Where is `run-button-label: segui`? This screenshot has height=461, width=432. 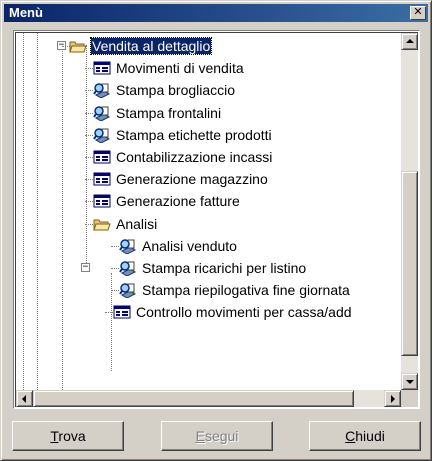 run-button-label: segui is located at coordinates (221, 436).